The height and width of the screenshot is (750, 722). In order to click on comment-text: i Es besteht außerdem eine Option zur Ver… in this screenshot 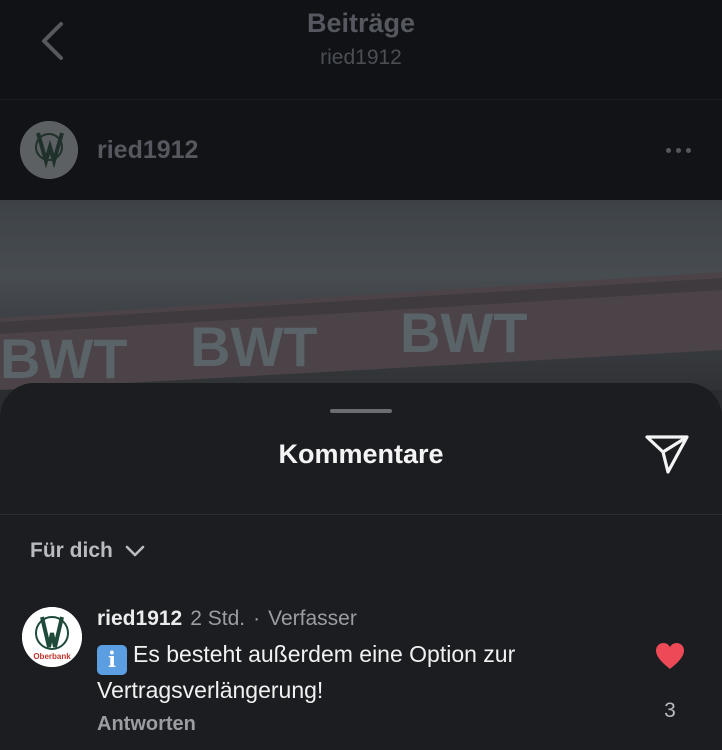, I will do `click(367, 672)`.